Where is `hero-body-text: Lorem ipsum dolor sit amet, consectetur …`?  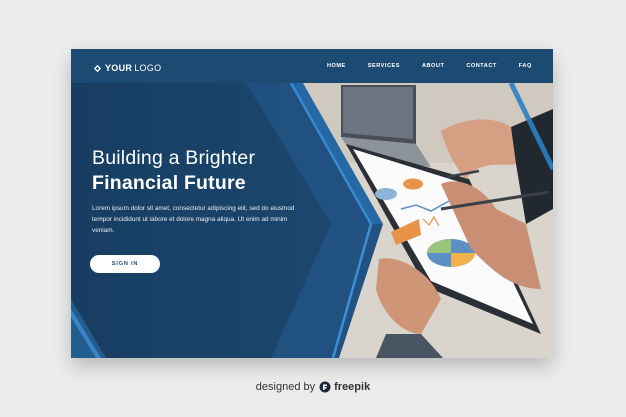
hero-body-text: Lorem ipsum dolor sit amet, consectetur … is located at coordinates (193, 219).